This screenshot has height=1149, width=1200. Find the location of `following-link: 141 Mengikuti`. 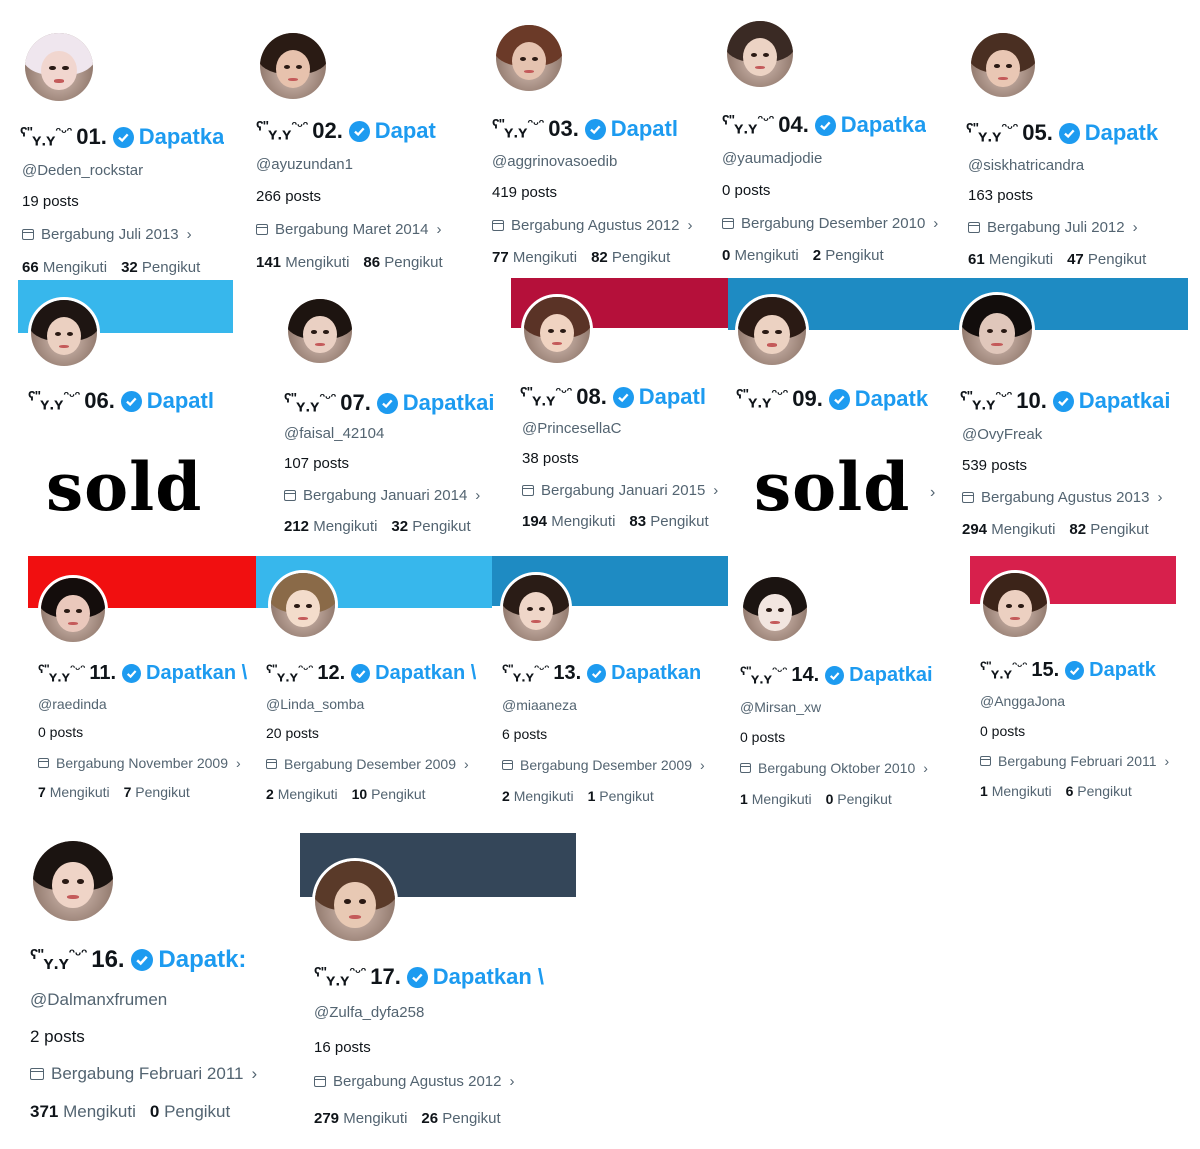

following-link: 141 Mengikuti is located at coordinates (302, 262).